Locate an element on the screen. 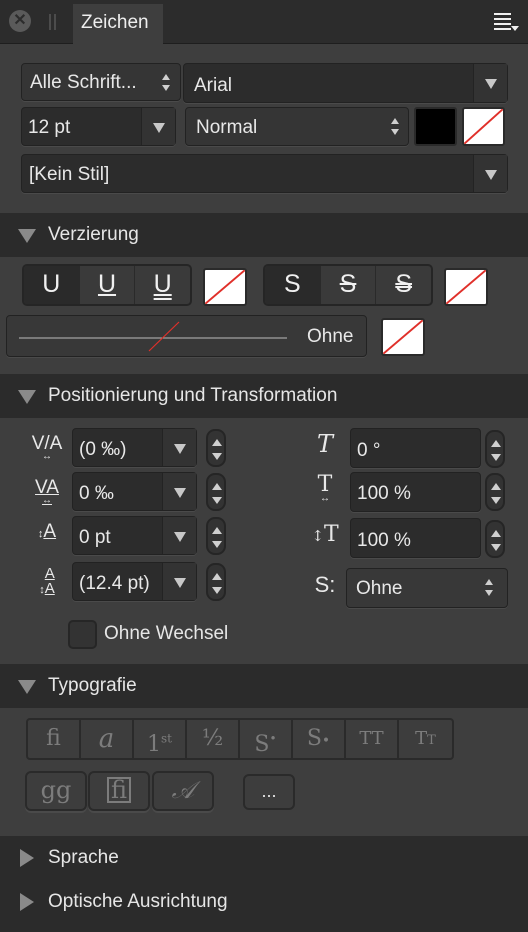 Image resolution: width=528 pixels, height=932 pixels. position-icon: S: is located at coordinates (325, 584).